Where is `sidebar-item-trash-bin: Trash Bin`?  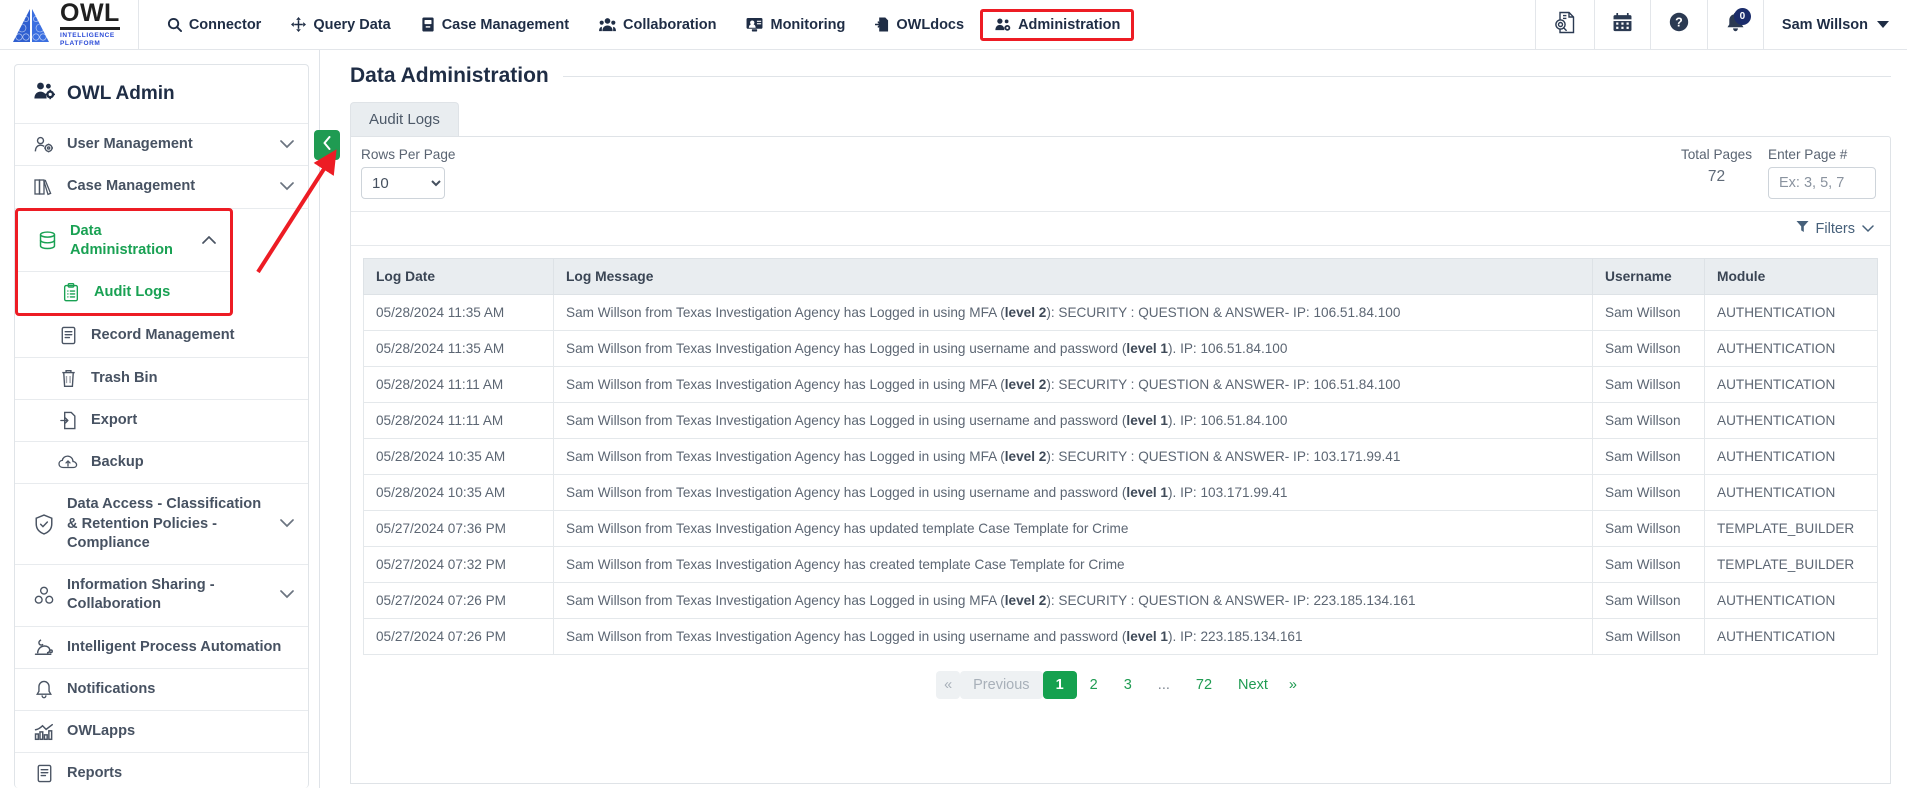
sidebar-item-trash-bin: Trash Bin is located at coordinates (161, 379).